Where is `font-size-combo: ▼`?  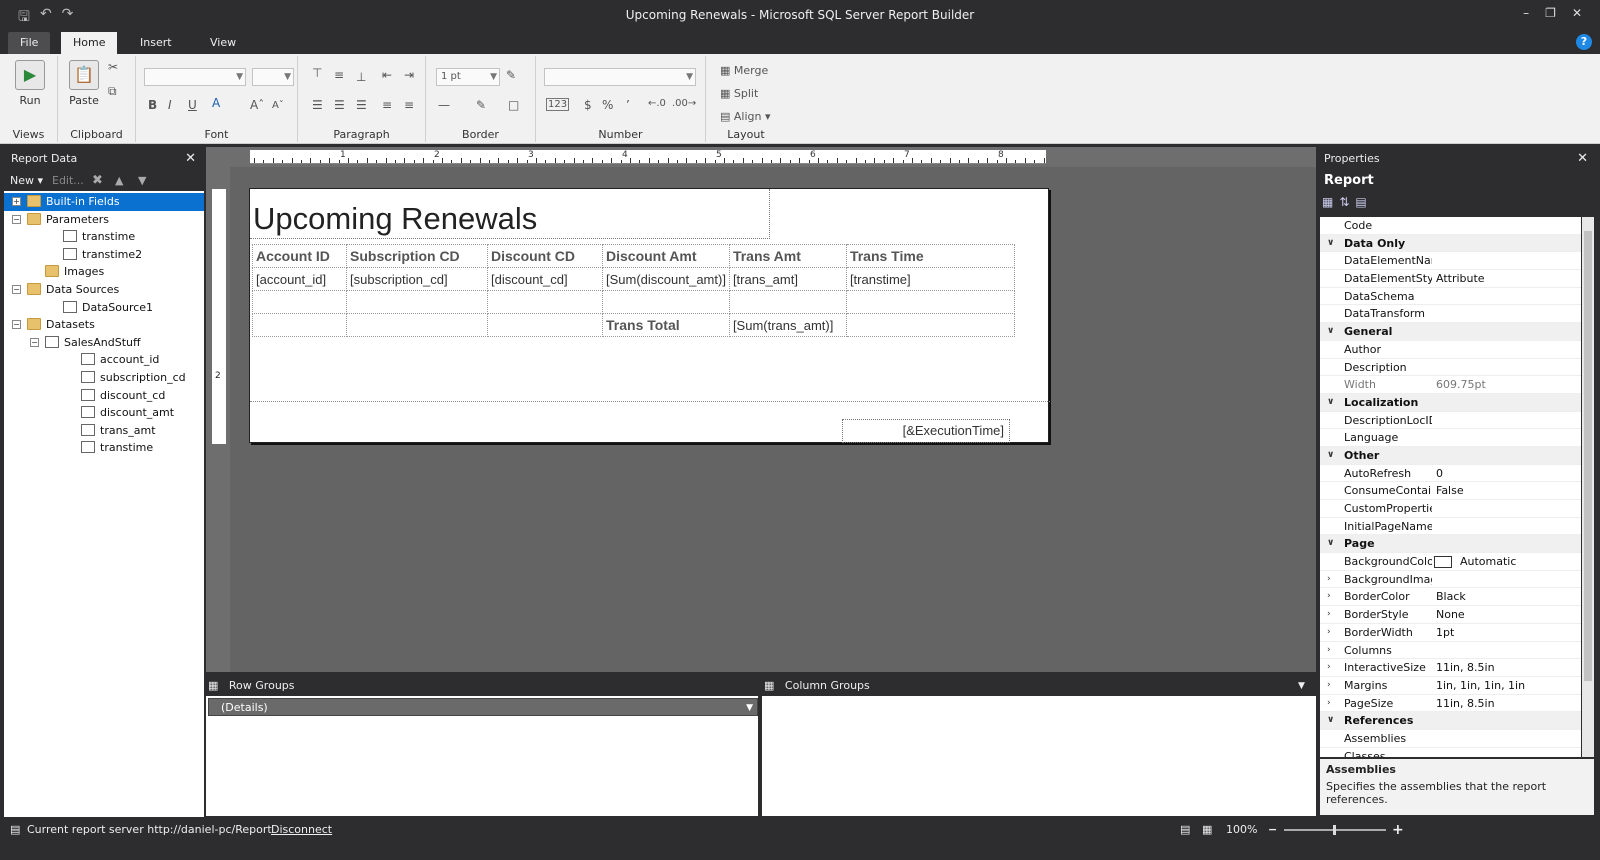
font-size-combo: ▼ is located at coordinates (273, 77).